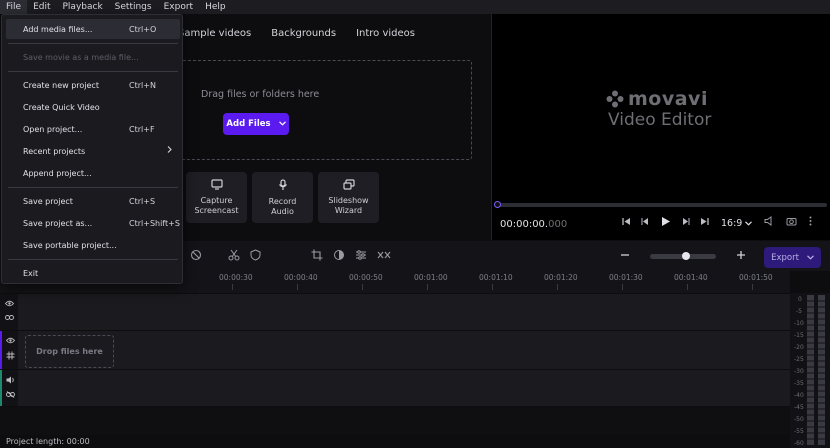 The width and height of the screenshot is (830, 448). I want to click on monitor-icon, so click(216, 187).